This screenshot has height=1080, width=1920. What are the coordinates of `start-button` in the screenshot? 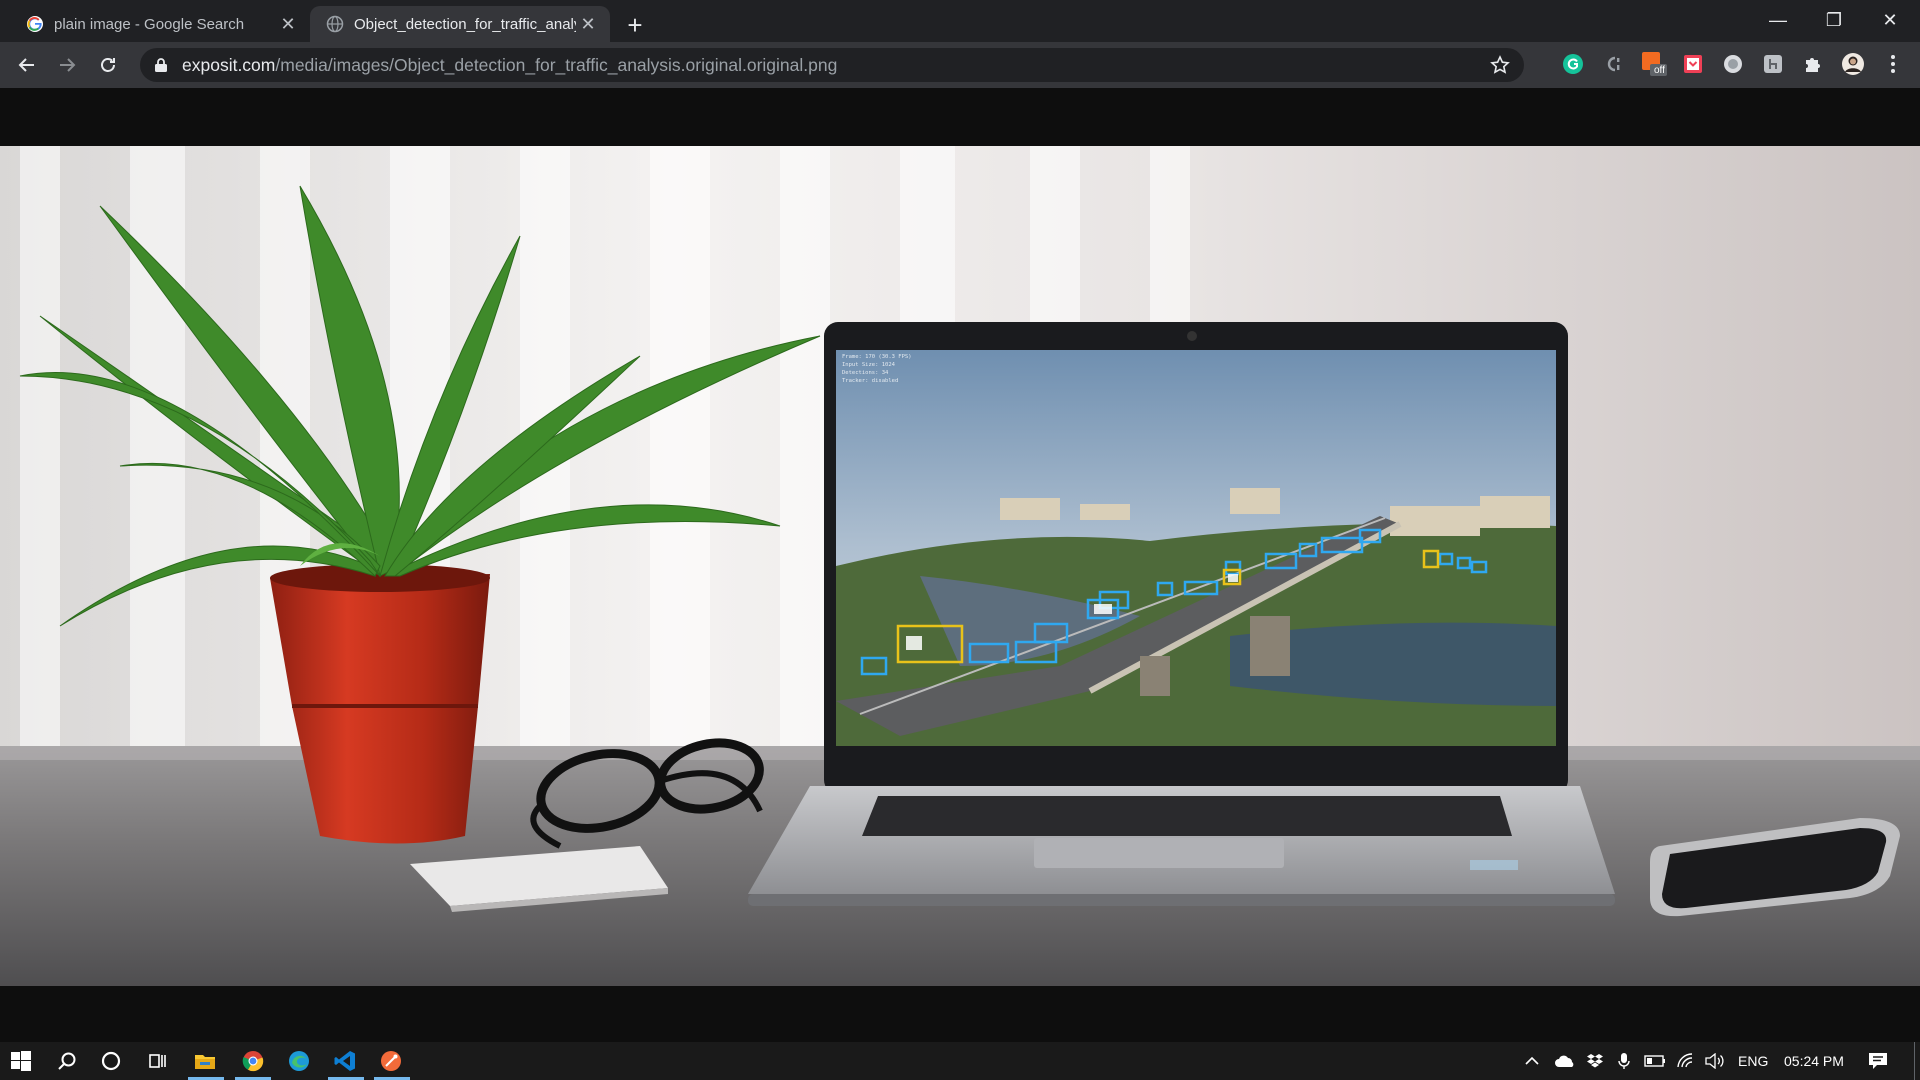 It's located at (21, 1061).